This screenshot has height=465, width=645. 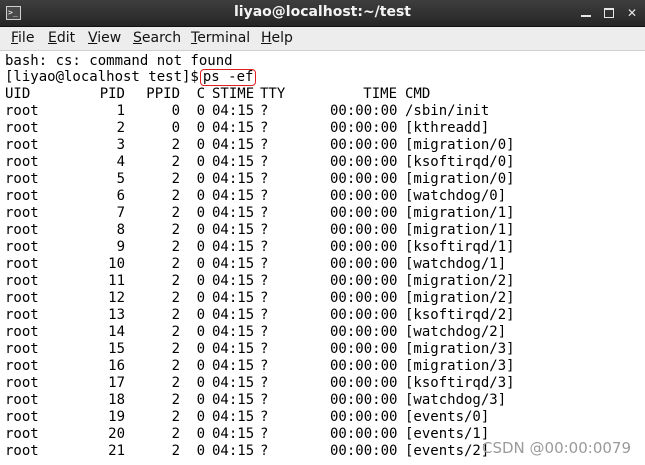 I want to click on header-ppid: PPID, so click(x=163, y=94).